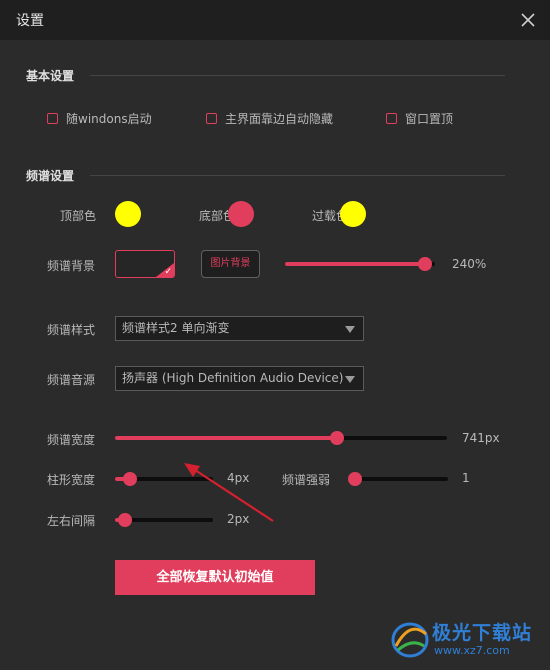  Describe the element at coordinates (238, 519) in the screenshot. I see `spacing-value: 2px` at that location.